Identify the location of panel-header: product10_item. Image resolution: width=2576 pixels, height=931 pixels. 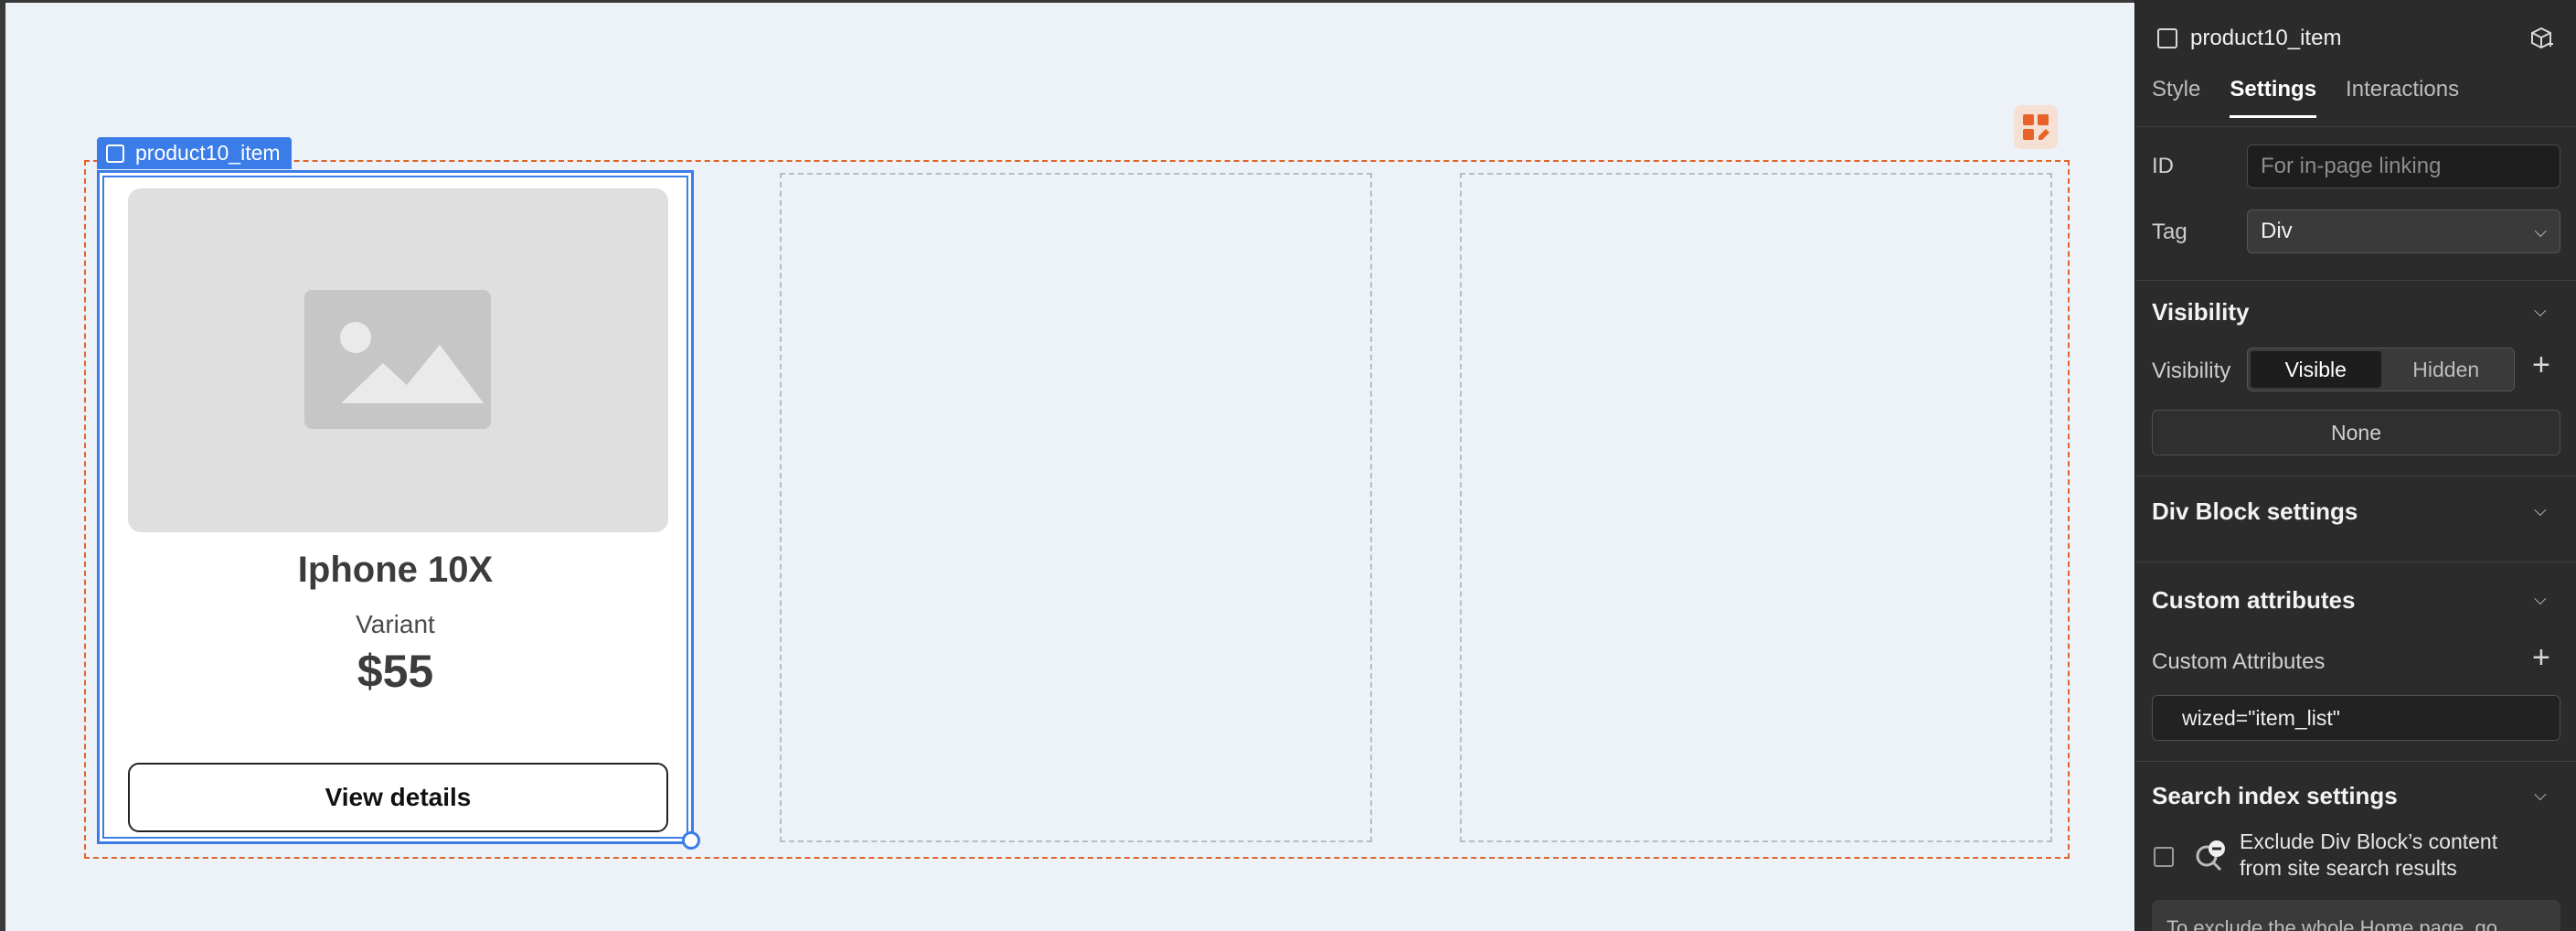
(2249, 38).